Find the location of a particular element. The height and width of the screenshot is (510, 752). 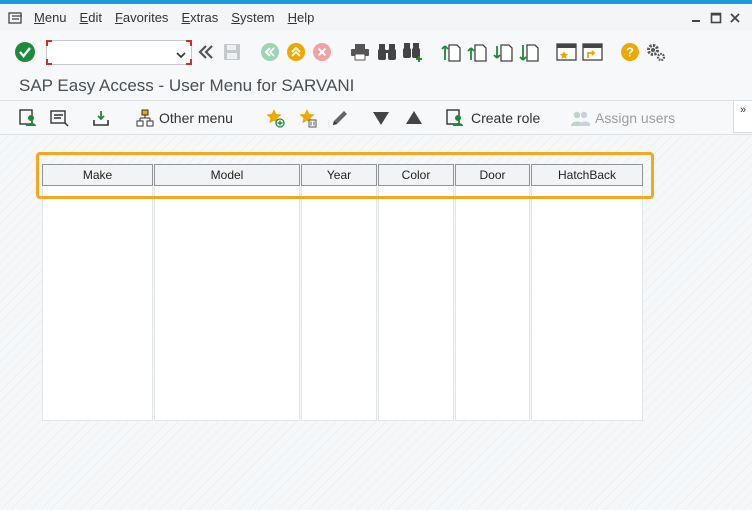

edit-pencil-icon is located at coordinates (340, 118).